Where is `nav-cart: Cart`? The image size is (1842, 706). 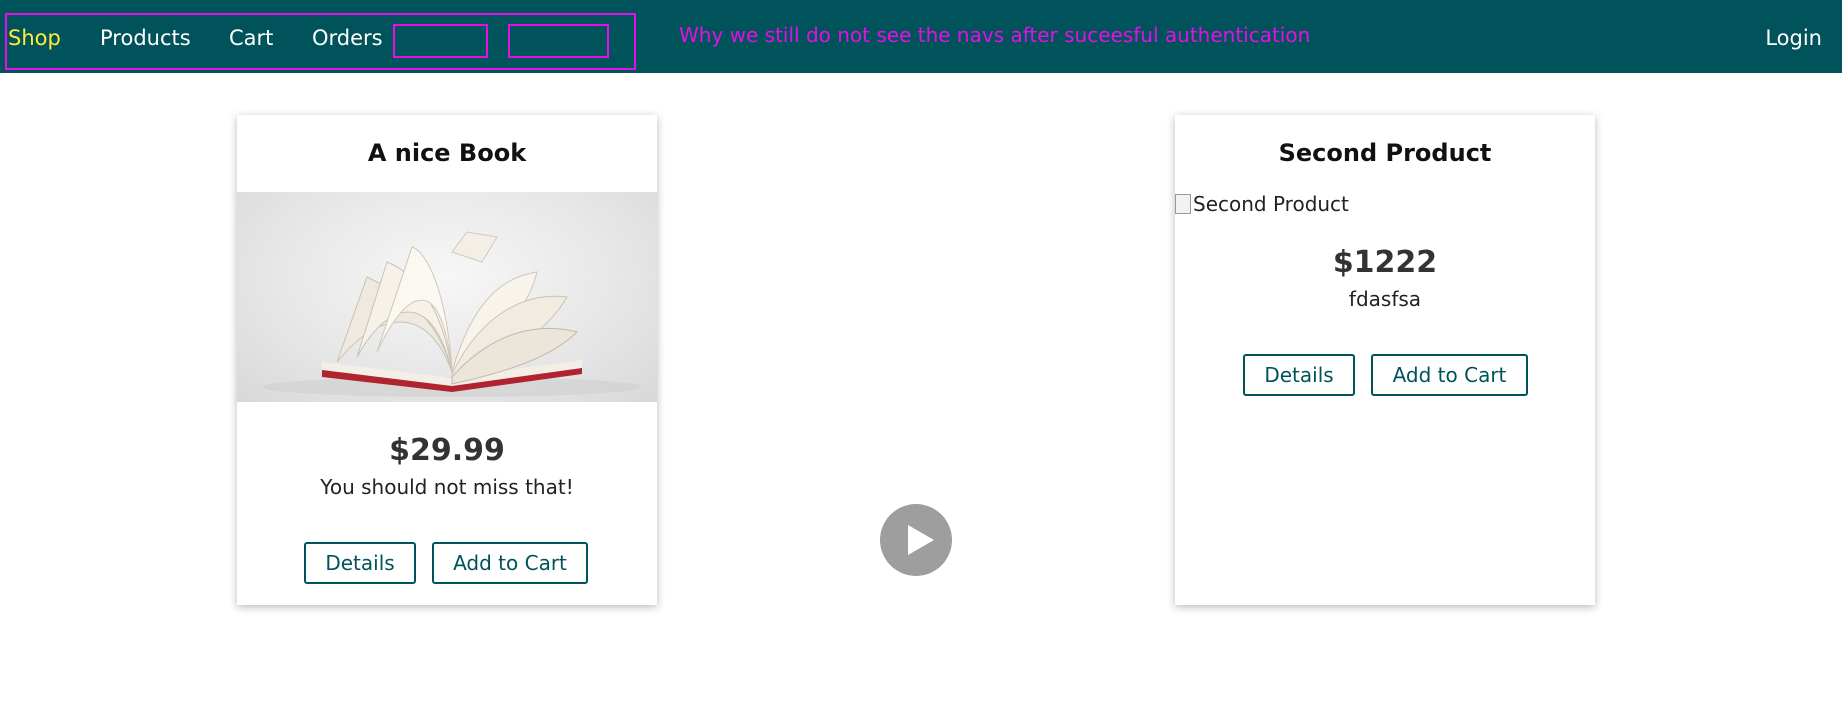 nav-cart: Cart is located at coordinates (251, 38).